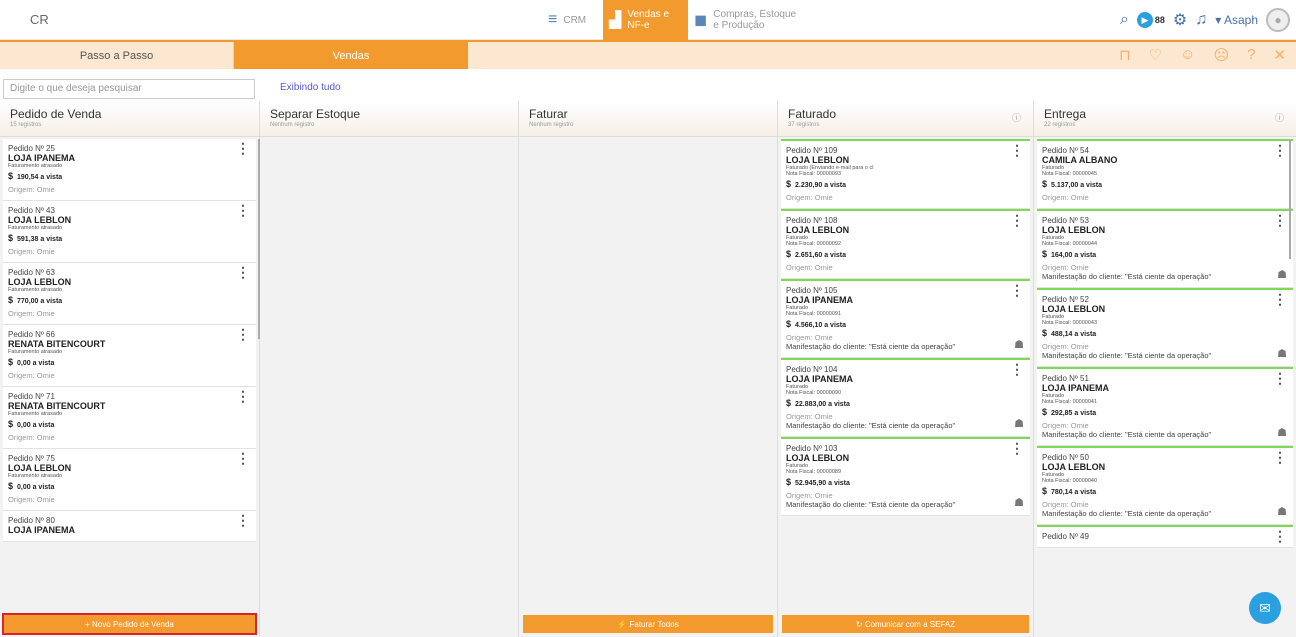 The height and width of the screenshot is (637, 1296). I want to click on order-value-text: 22.883,00 a vista, so click(822, 404).